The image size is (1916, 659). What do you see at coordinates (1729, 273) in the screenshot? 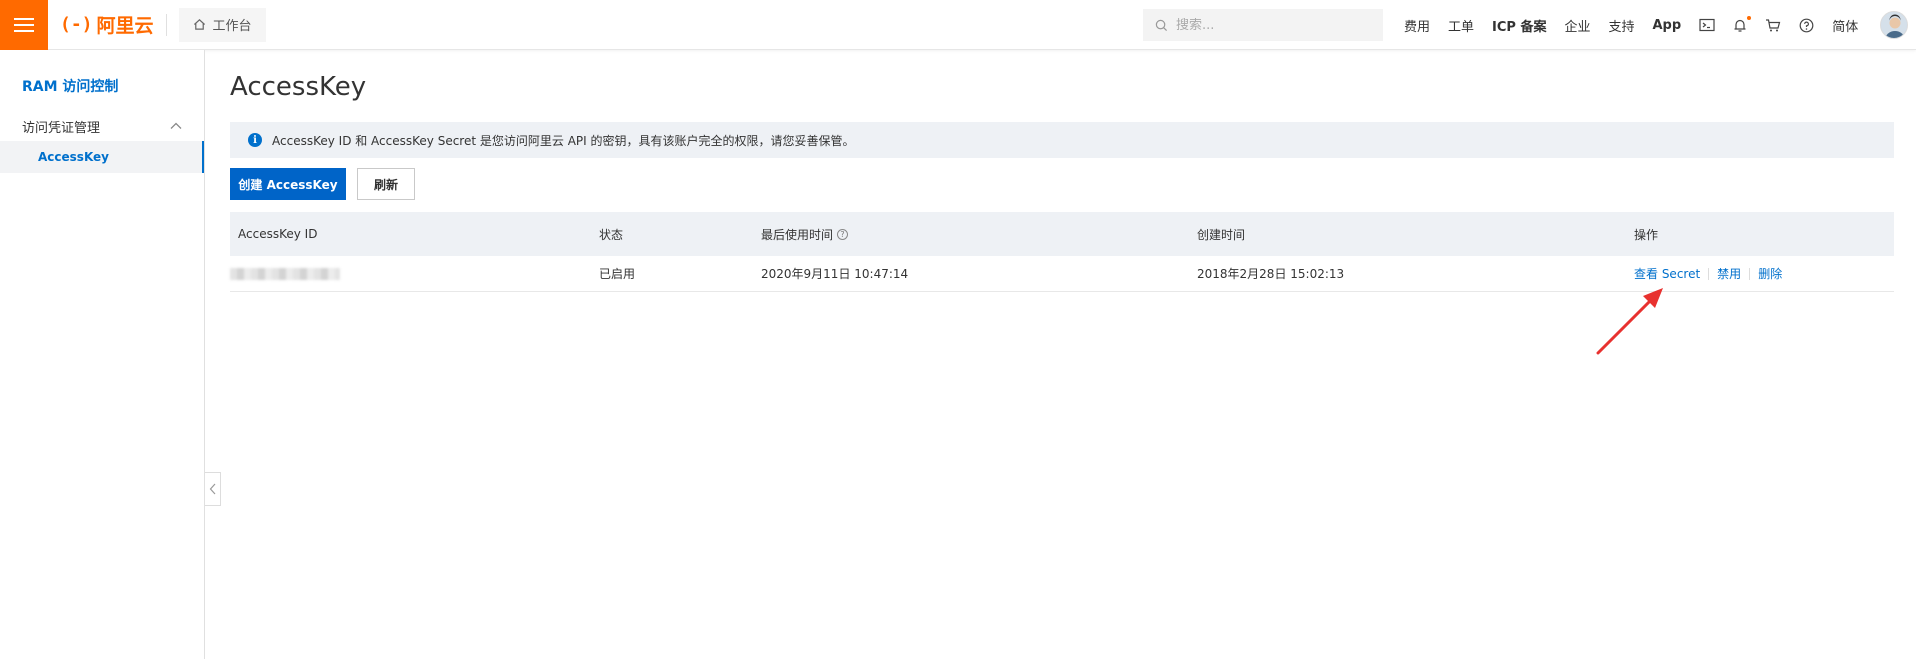
I see `disable-link: 禁用` at bounding box center [1729, 273].